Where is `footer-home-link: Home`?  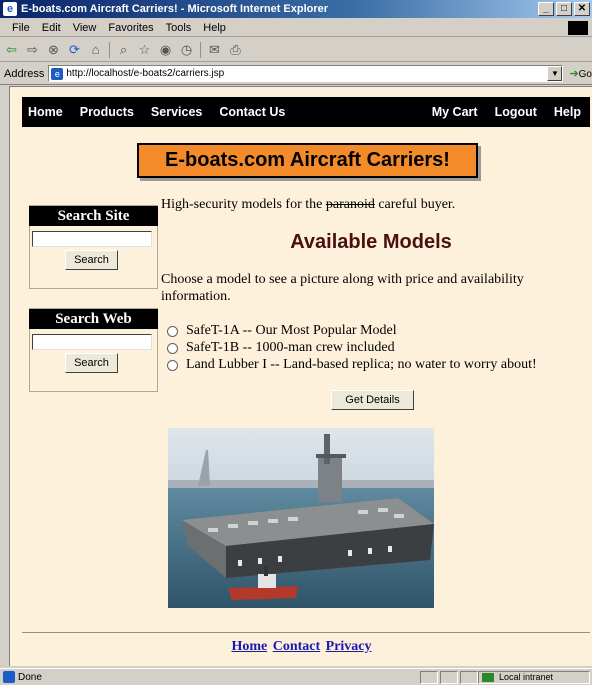 footer-home-link: Home is located at coordinates (249, 646).